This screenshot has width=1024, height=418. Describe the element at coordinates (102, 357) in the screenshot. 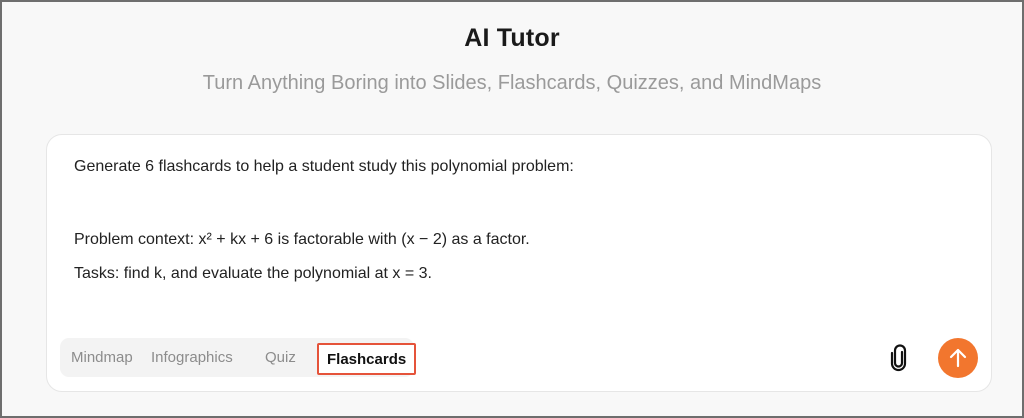

I see `mode-tab-mindmap: Mindmap` at that location.